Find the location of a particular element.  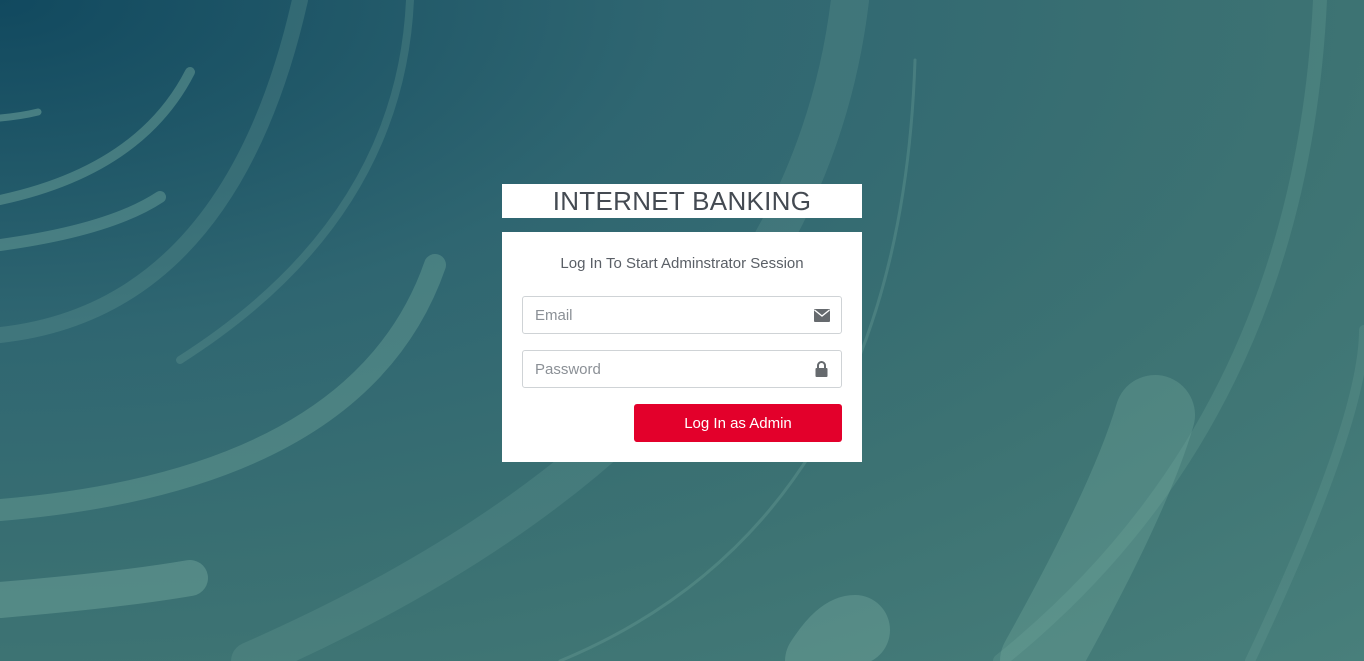

app-title: INTERNET BANKING is located at coordinates (682, 201).